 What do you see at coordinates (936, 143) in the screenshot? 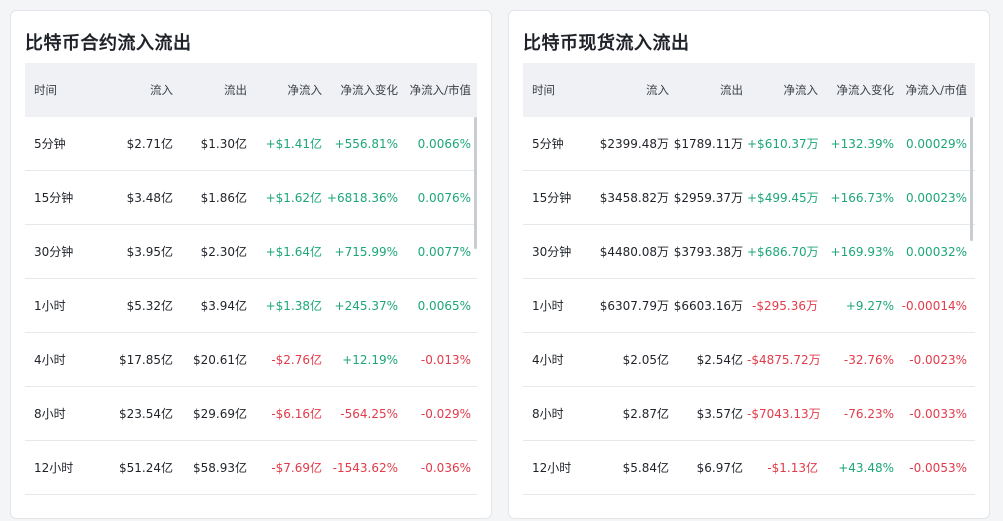
I see `net-mcap-cell: 0.00029%` at bounding box center [936, 143].